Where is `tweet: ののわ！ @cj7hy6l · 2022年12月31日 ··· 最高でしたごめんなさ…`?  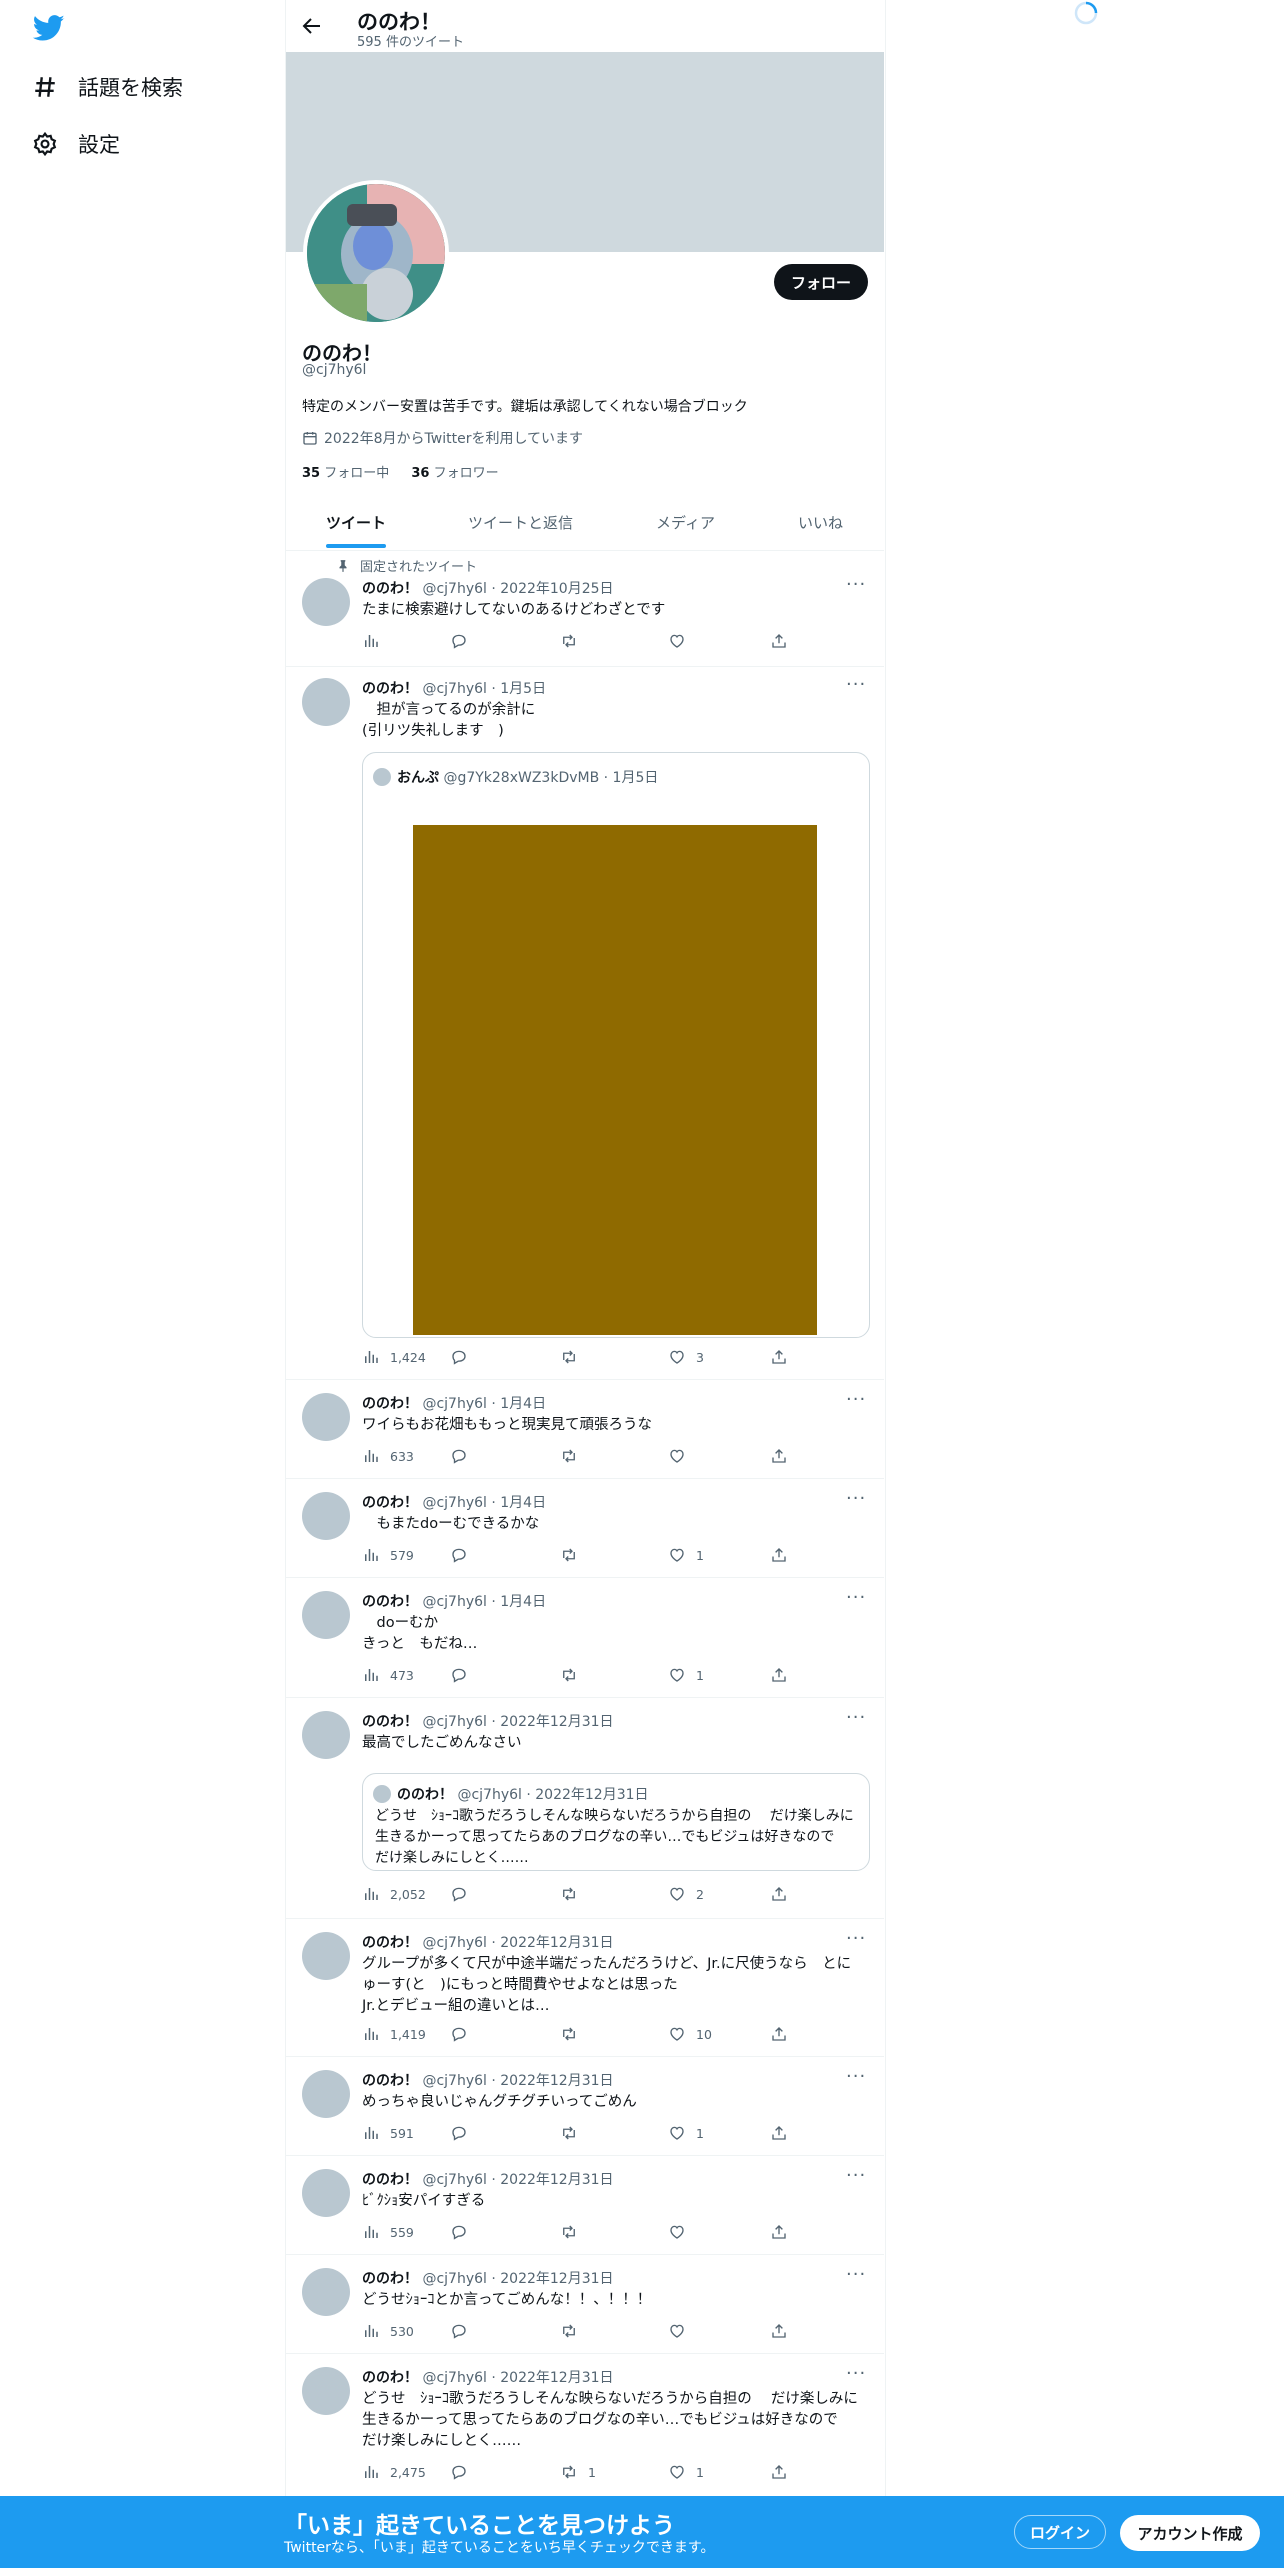 tweet: ののわ！ @cj7hy6l · 2022年12月31日 ··· 最高でしたごめんなさ… is located at coordinates (585, 1808).